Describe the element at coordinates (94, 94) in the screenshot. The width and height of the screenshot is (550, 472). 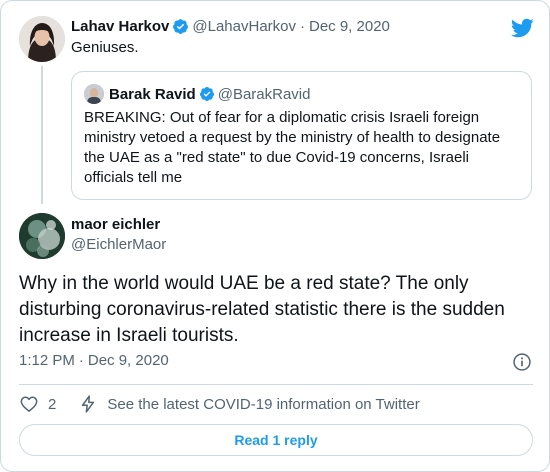
I see `barak-ravid-avatar` at that location.